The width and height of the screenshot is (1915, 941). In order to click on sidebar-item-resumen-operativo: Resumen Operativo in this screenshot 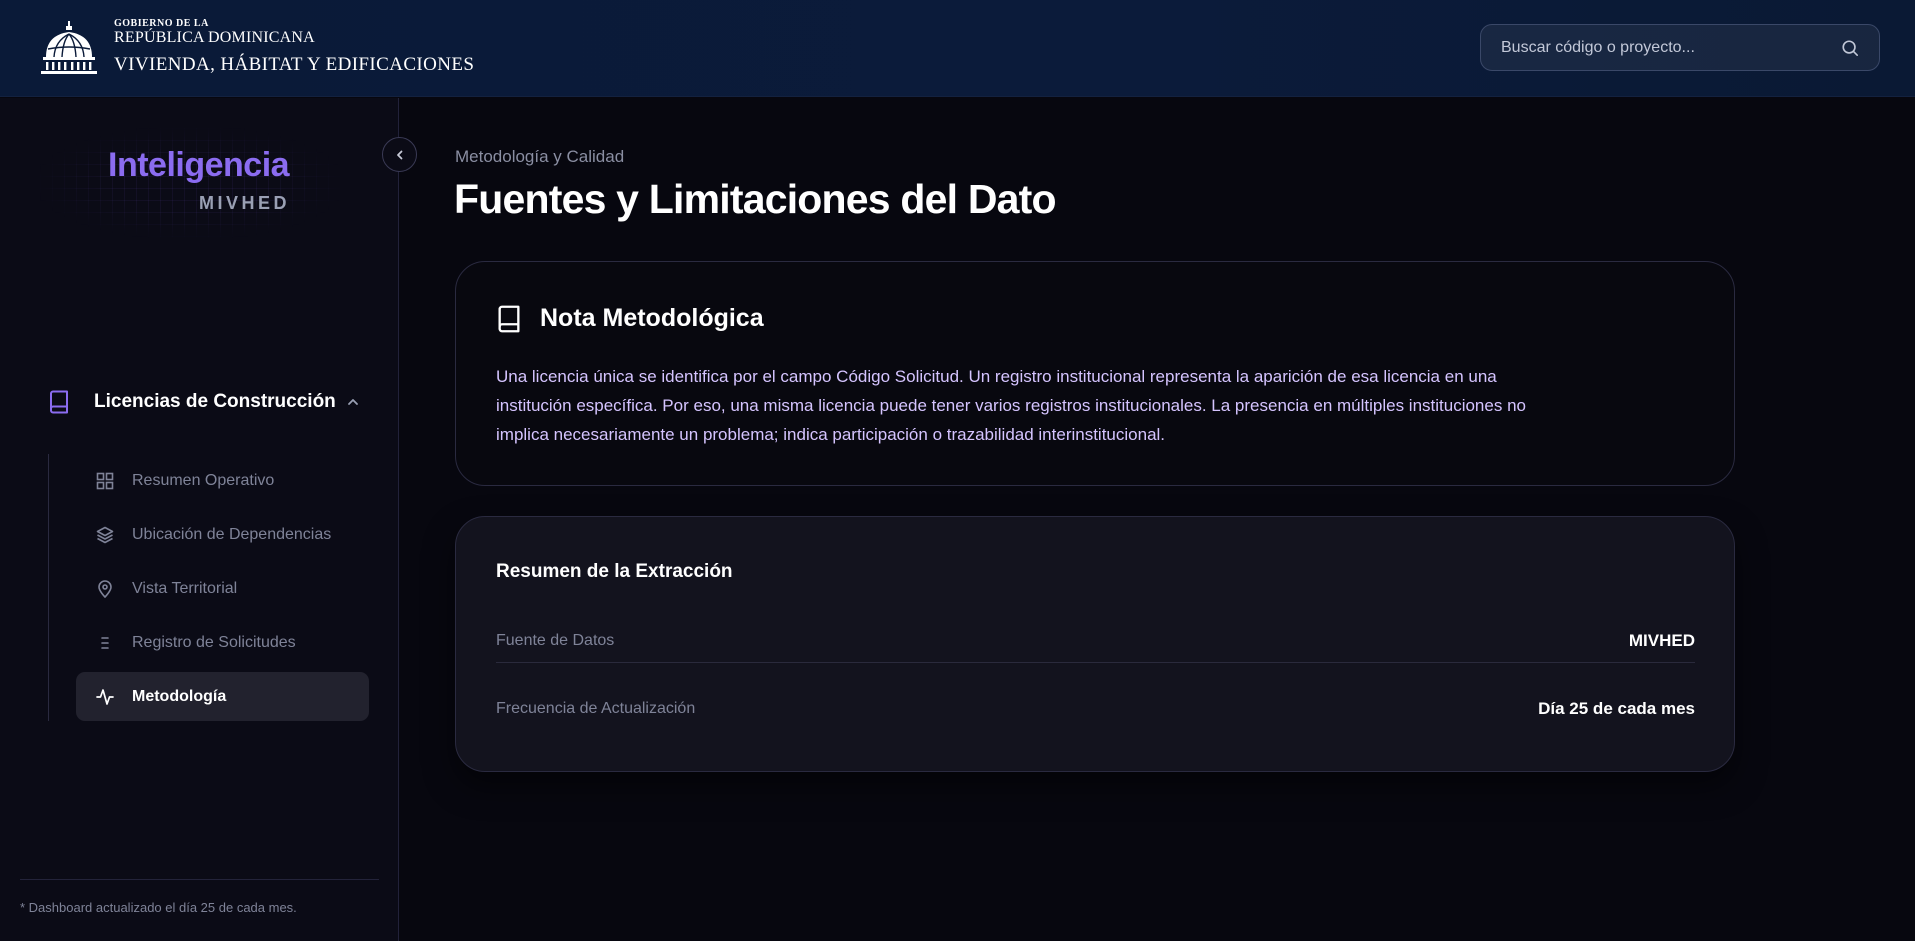, I will do `click(222, 480)`.